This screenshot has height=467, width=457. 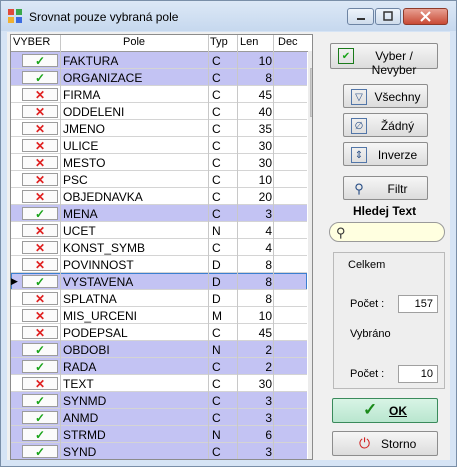 I want to click on cell-typ: M, so click(x=217, y=316).